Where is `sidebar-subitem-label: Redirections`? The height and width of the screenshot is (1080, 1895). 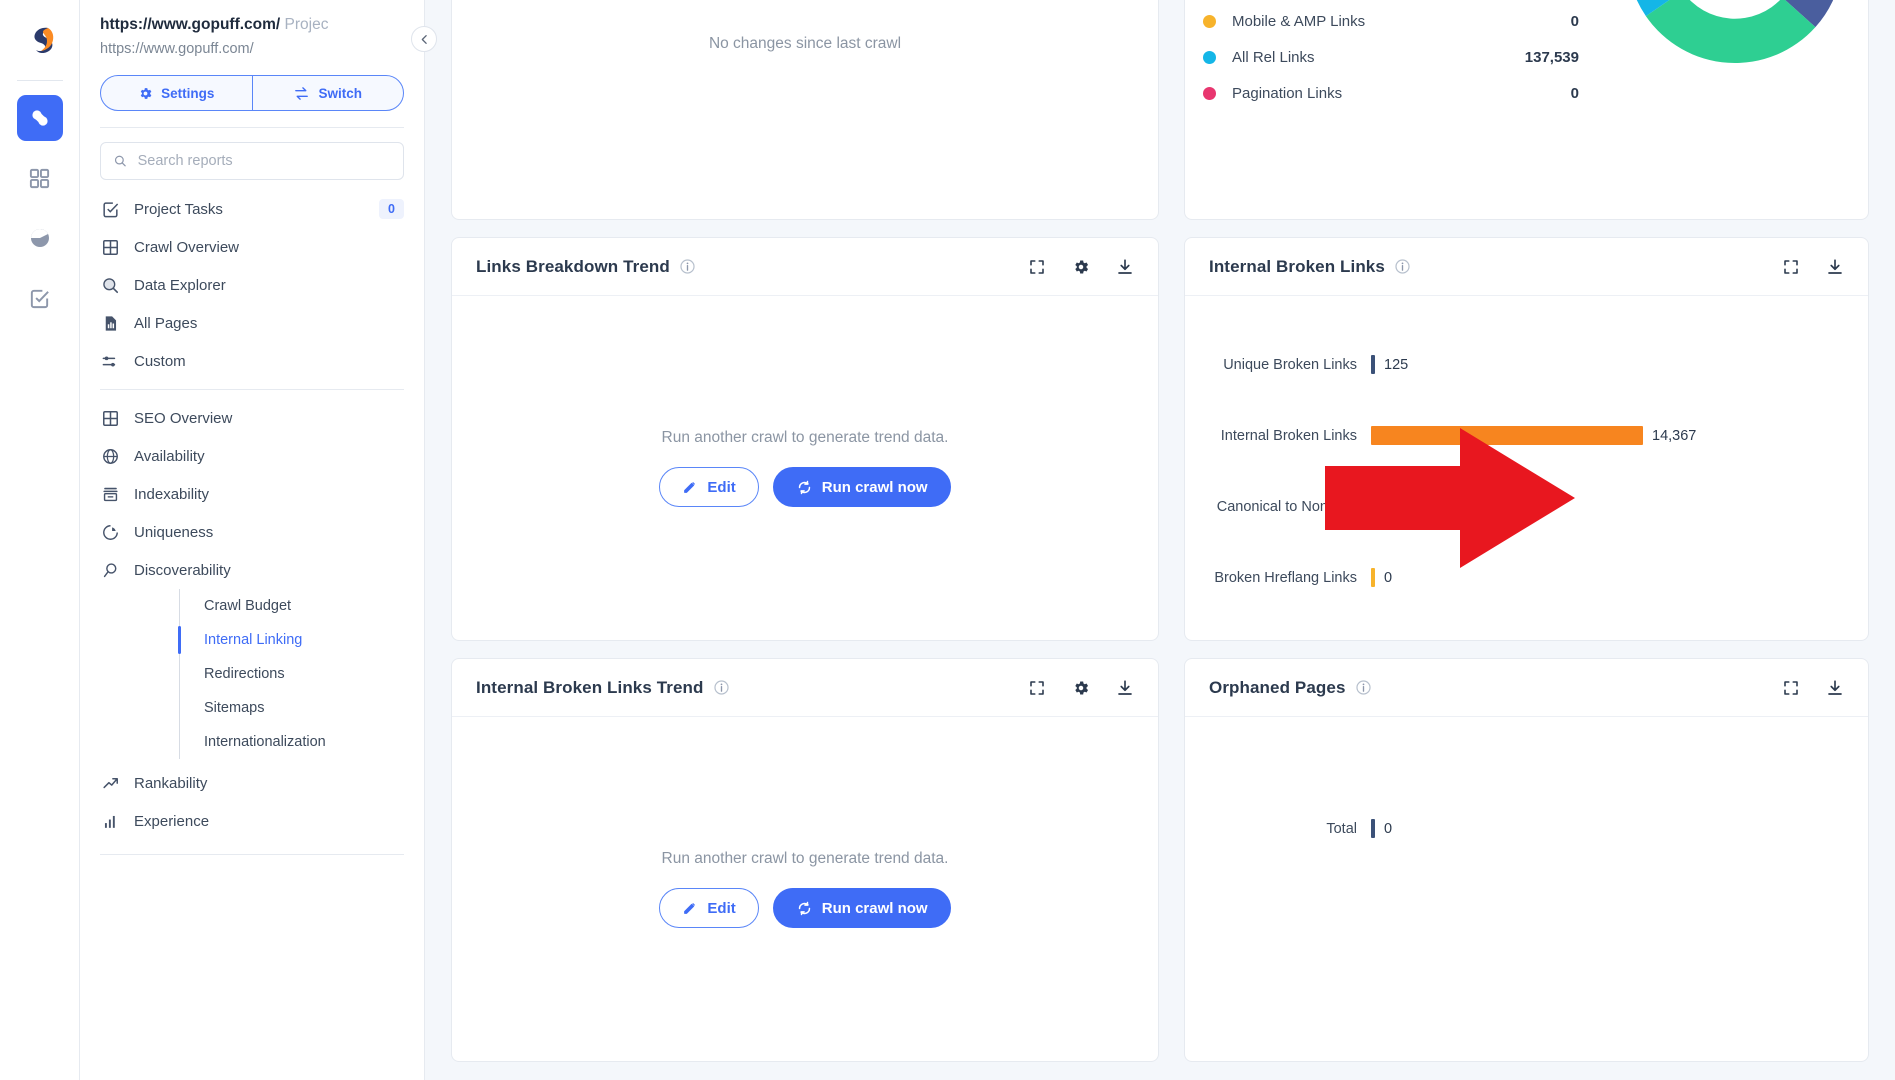
sidebar-subitem-label: Redirections is located at coordinates (244, 674).